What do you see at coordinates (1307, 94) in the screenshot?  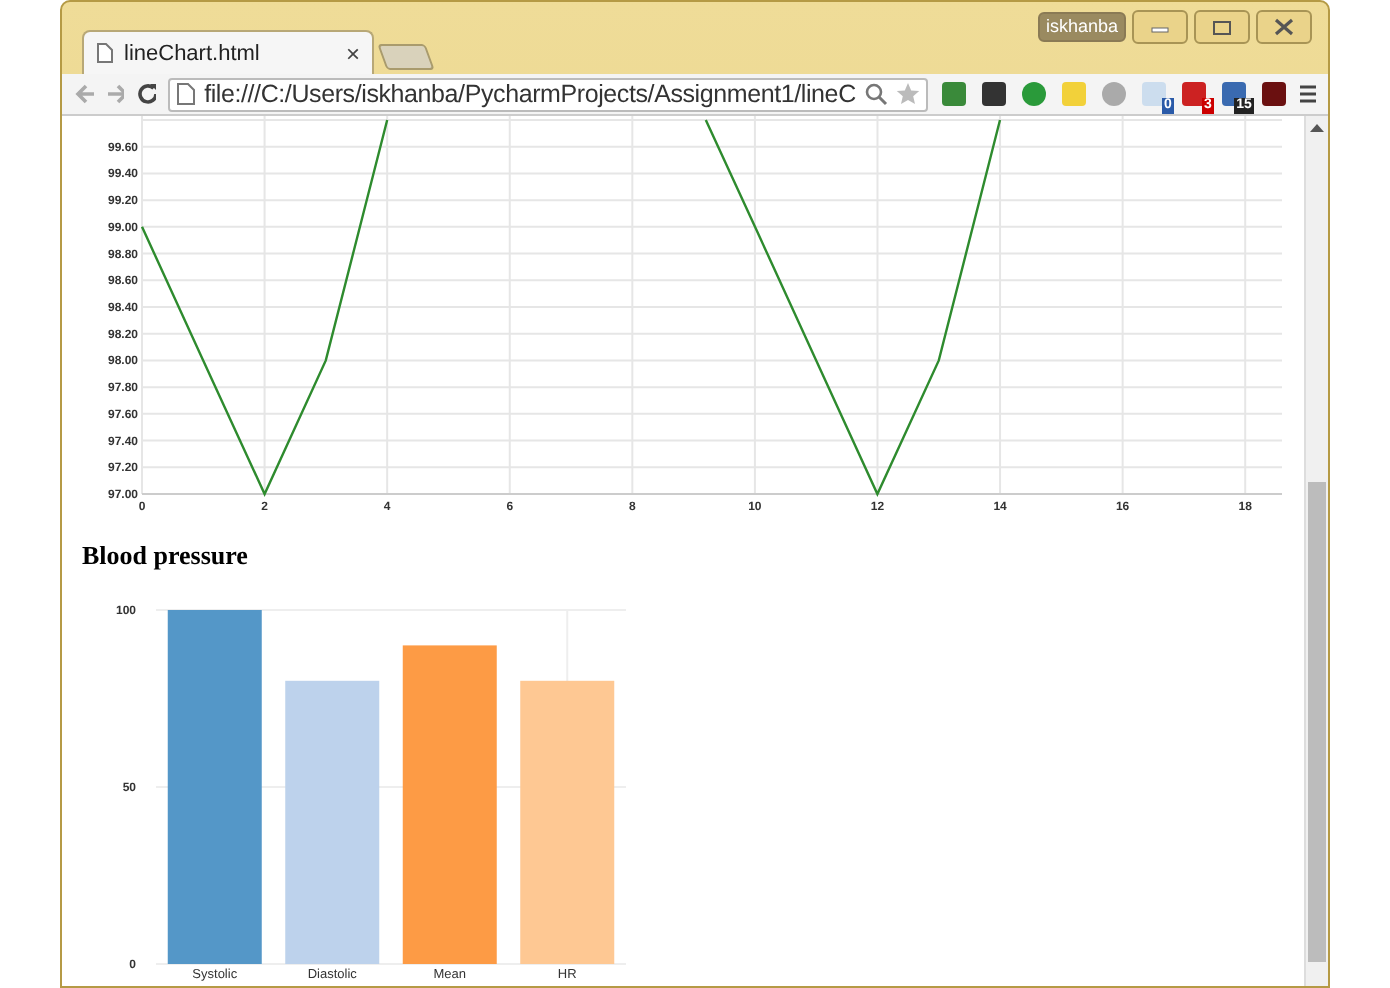 I see `menu-icon` at bounding box center [1307, 94].